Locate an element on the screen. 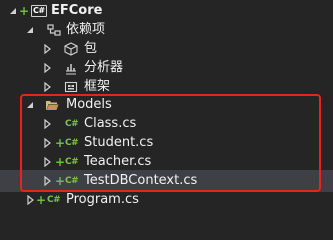 This screenshot has width=333, height=240. framework-icon is located at coordinates (71, 87).